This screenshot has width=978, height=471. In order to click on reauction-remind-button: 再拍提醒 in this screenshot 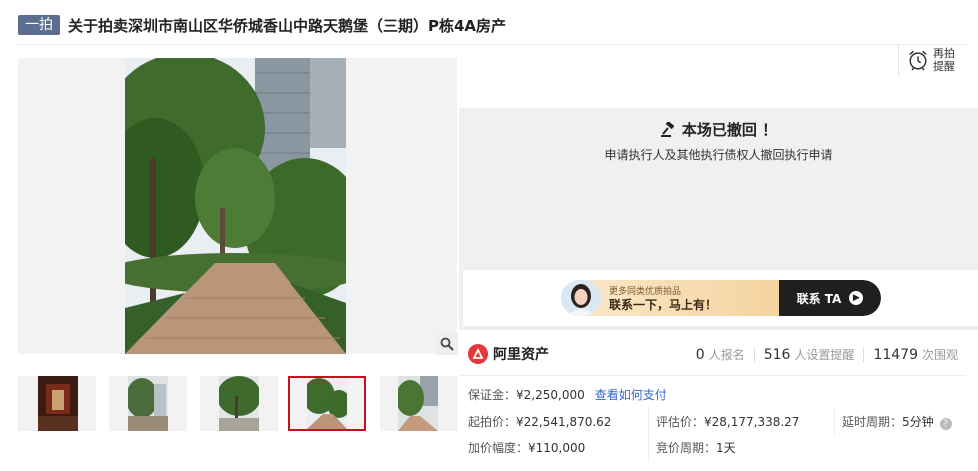, I will do `click(934, 60)`.